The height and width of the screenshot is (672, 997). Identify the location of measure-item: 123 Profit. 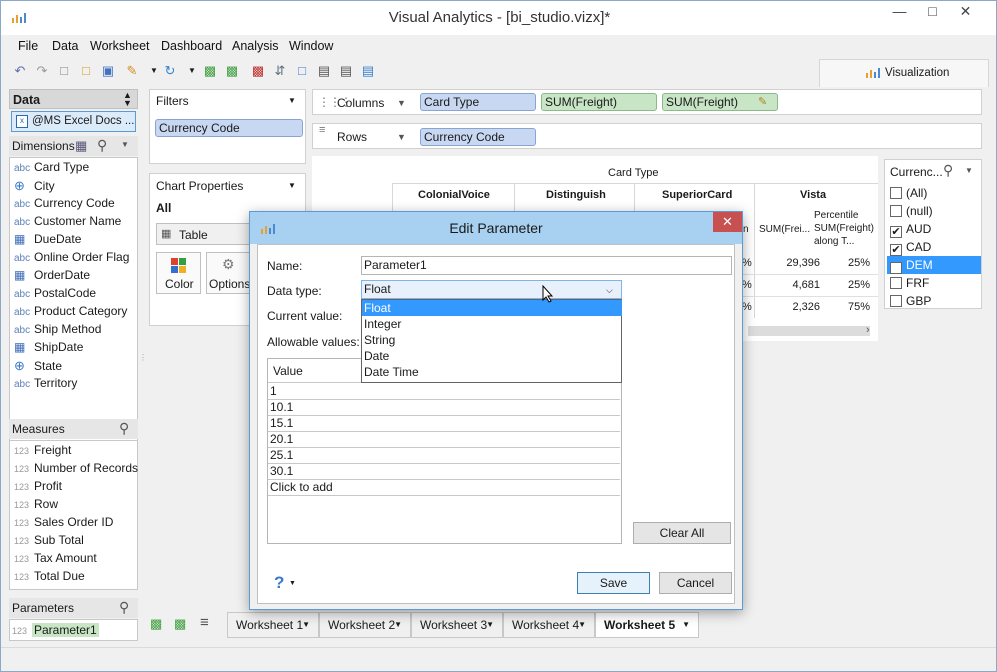
(38, 486).